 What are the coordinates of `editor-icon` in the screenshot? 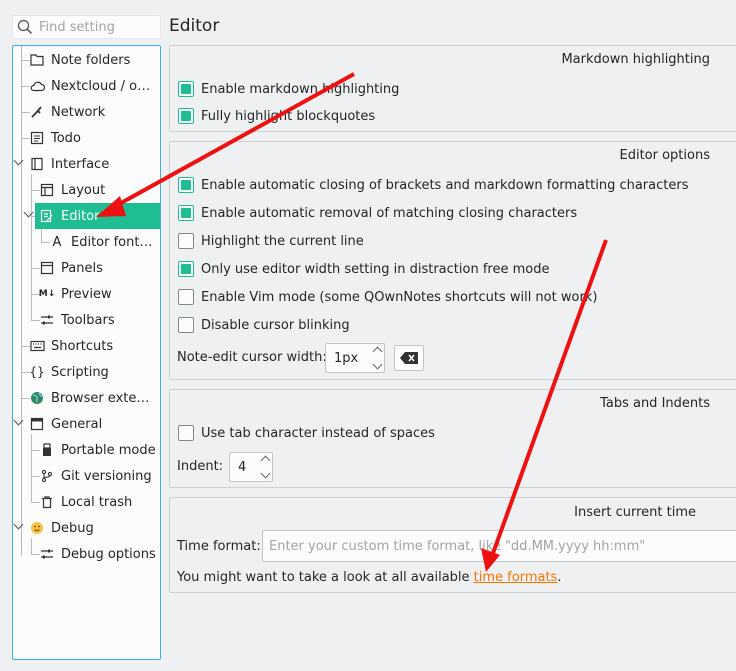 It's located at (47, 216).